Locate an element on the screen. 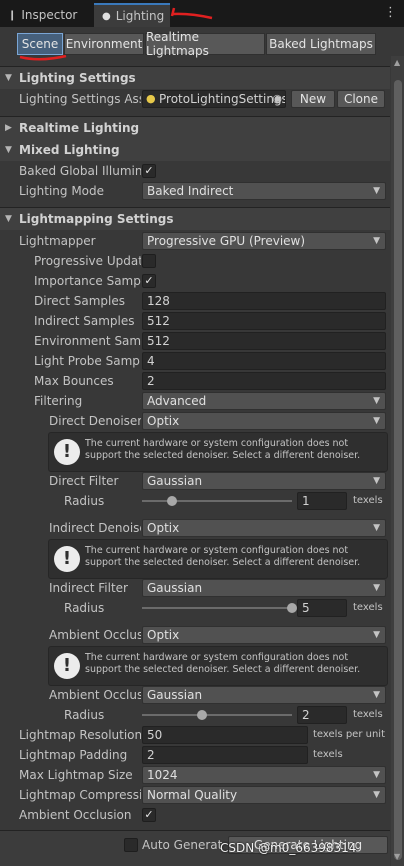 The height and width of the screenshot is (866, 404). new-button: New is located at coordinates (313, 99).